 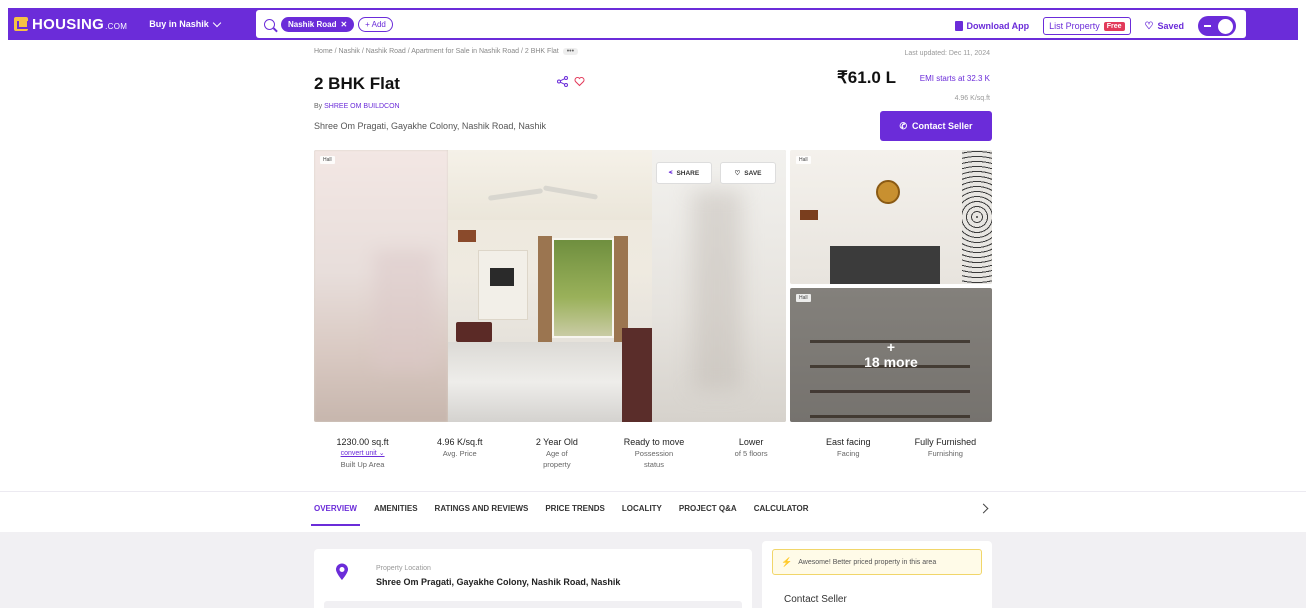 I want to click on logo-text: HOUSING, so click(x=68, y=24).